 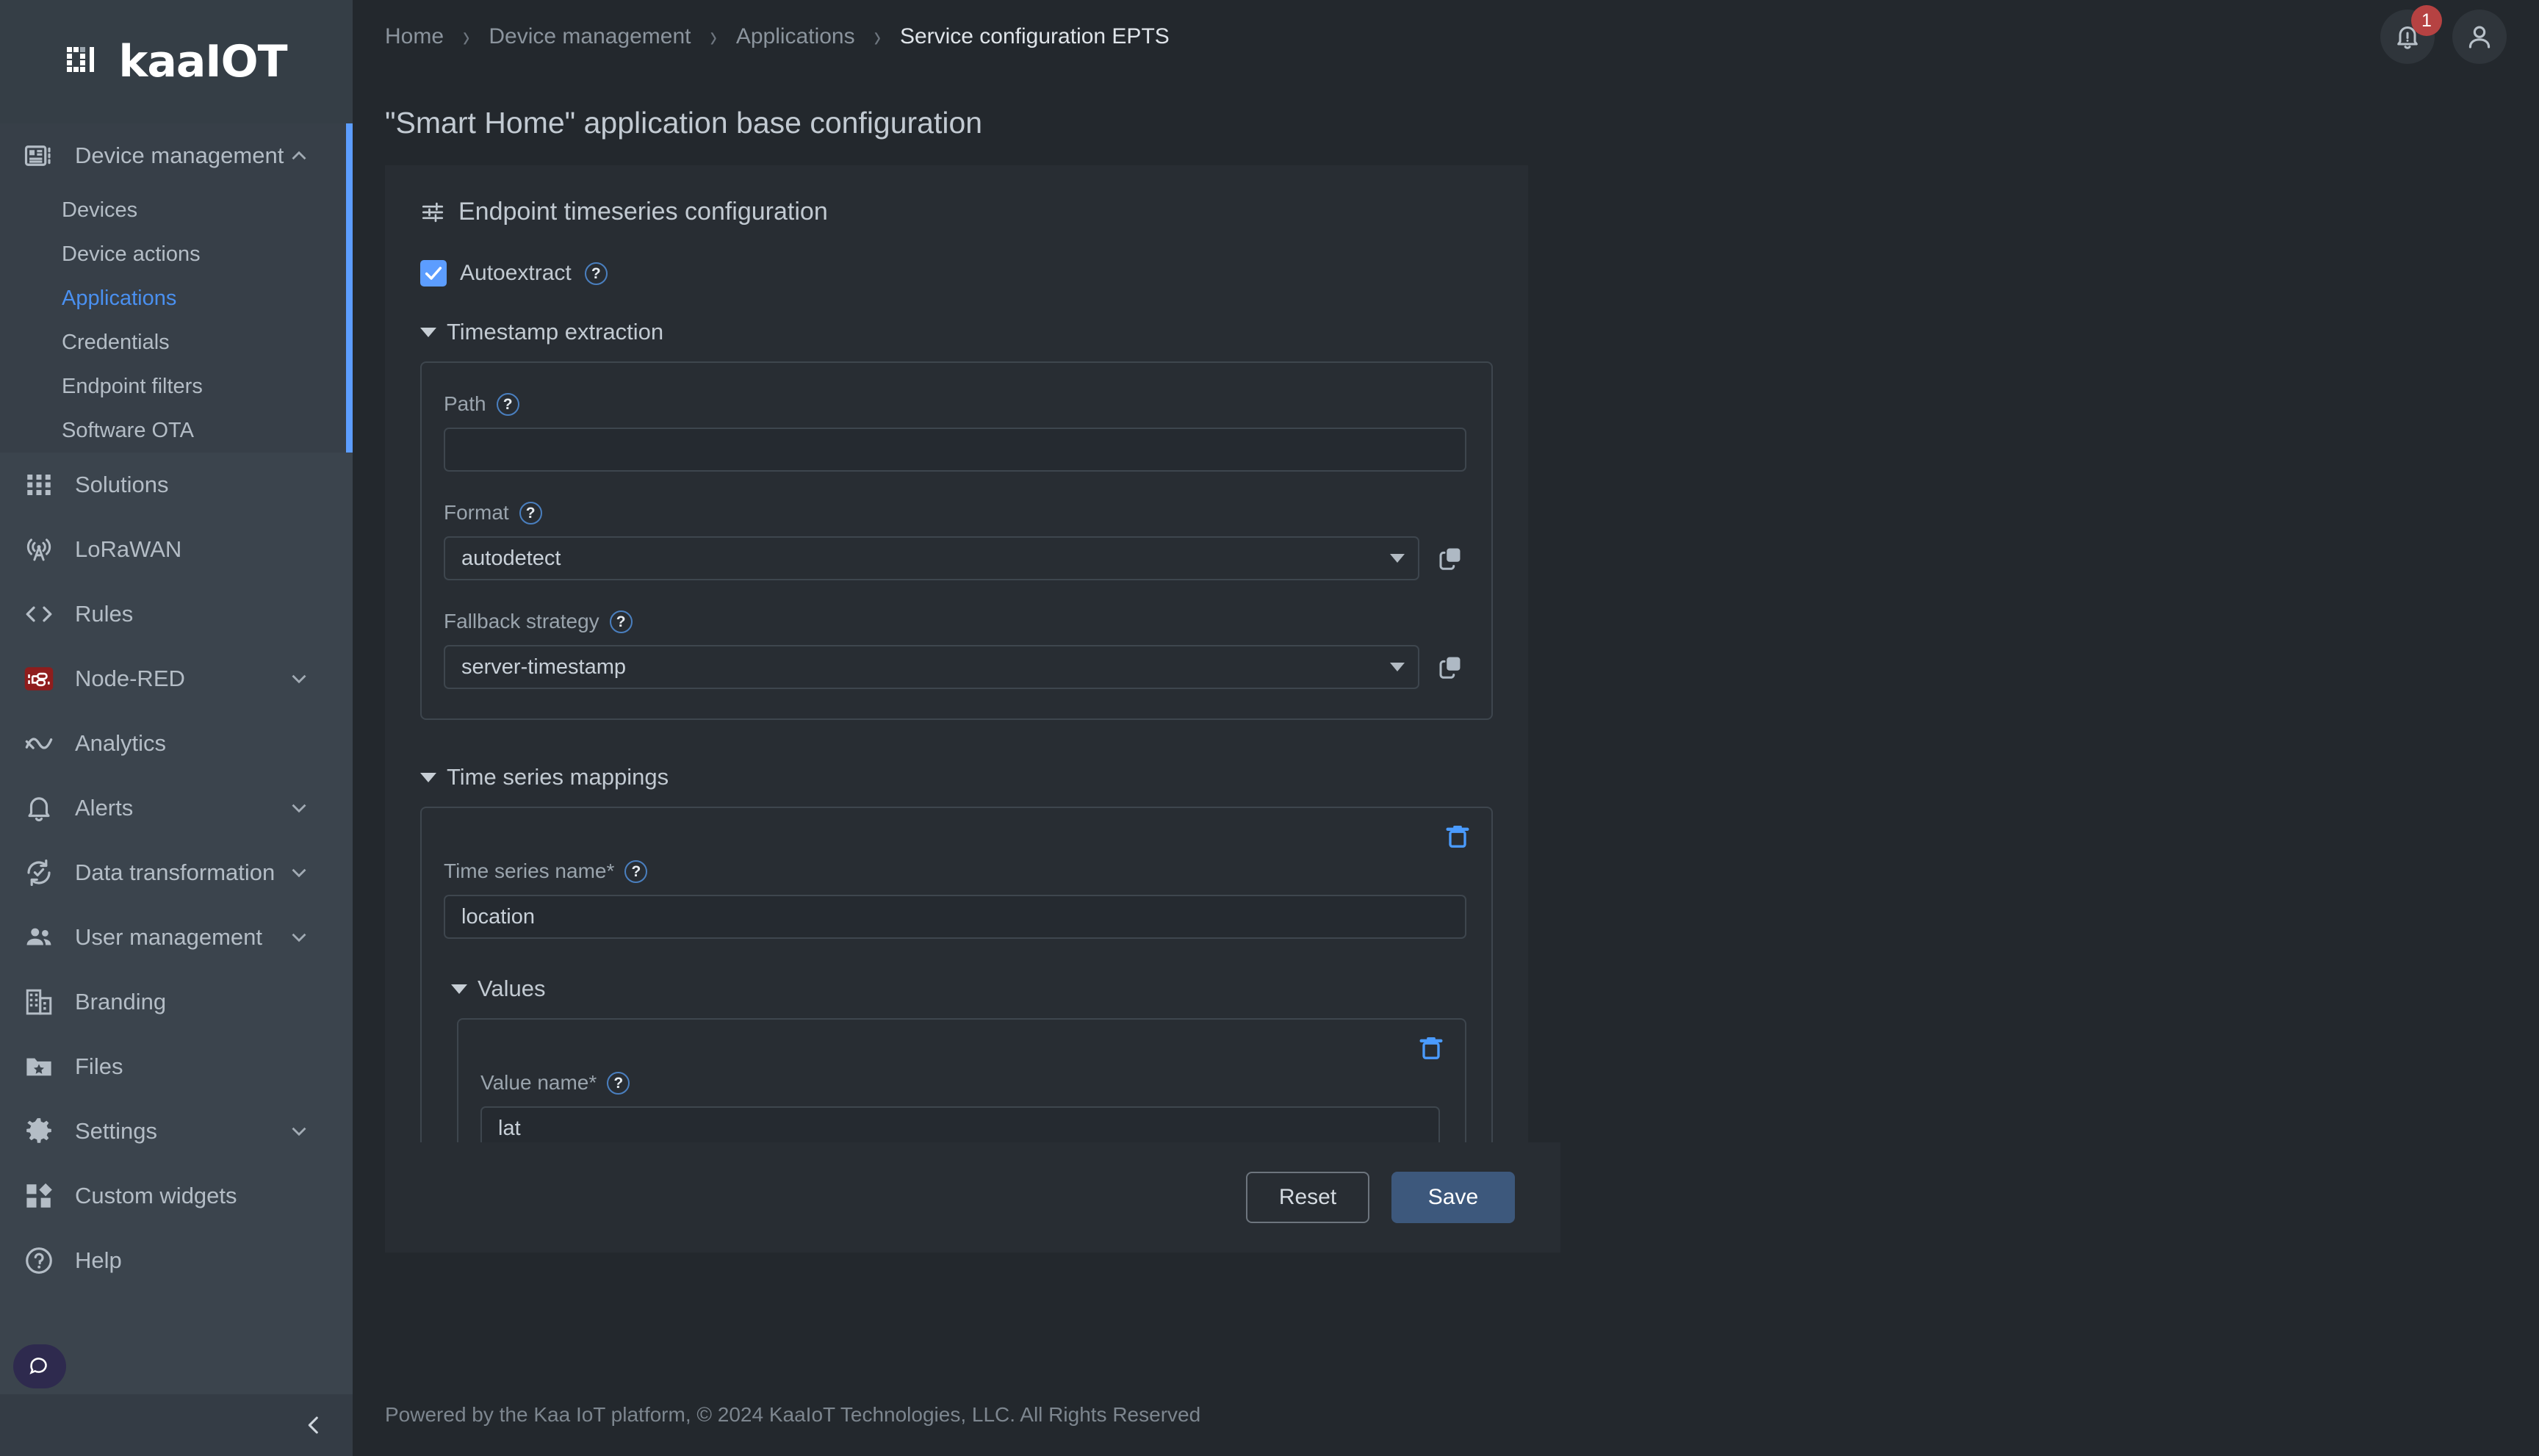 What do you see at coordinates (956, 212) in the screenshot?
I see `section-header-endpoint-timeseries: Endpoint timeseries configuration` at bounding box center [956, 212].